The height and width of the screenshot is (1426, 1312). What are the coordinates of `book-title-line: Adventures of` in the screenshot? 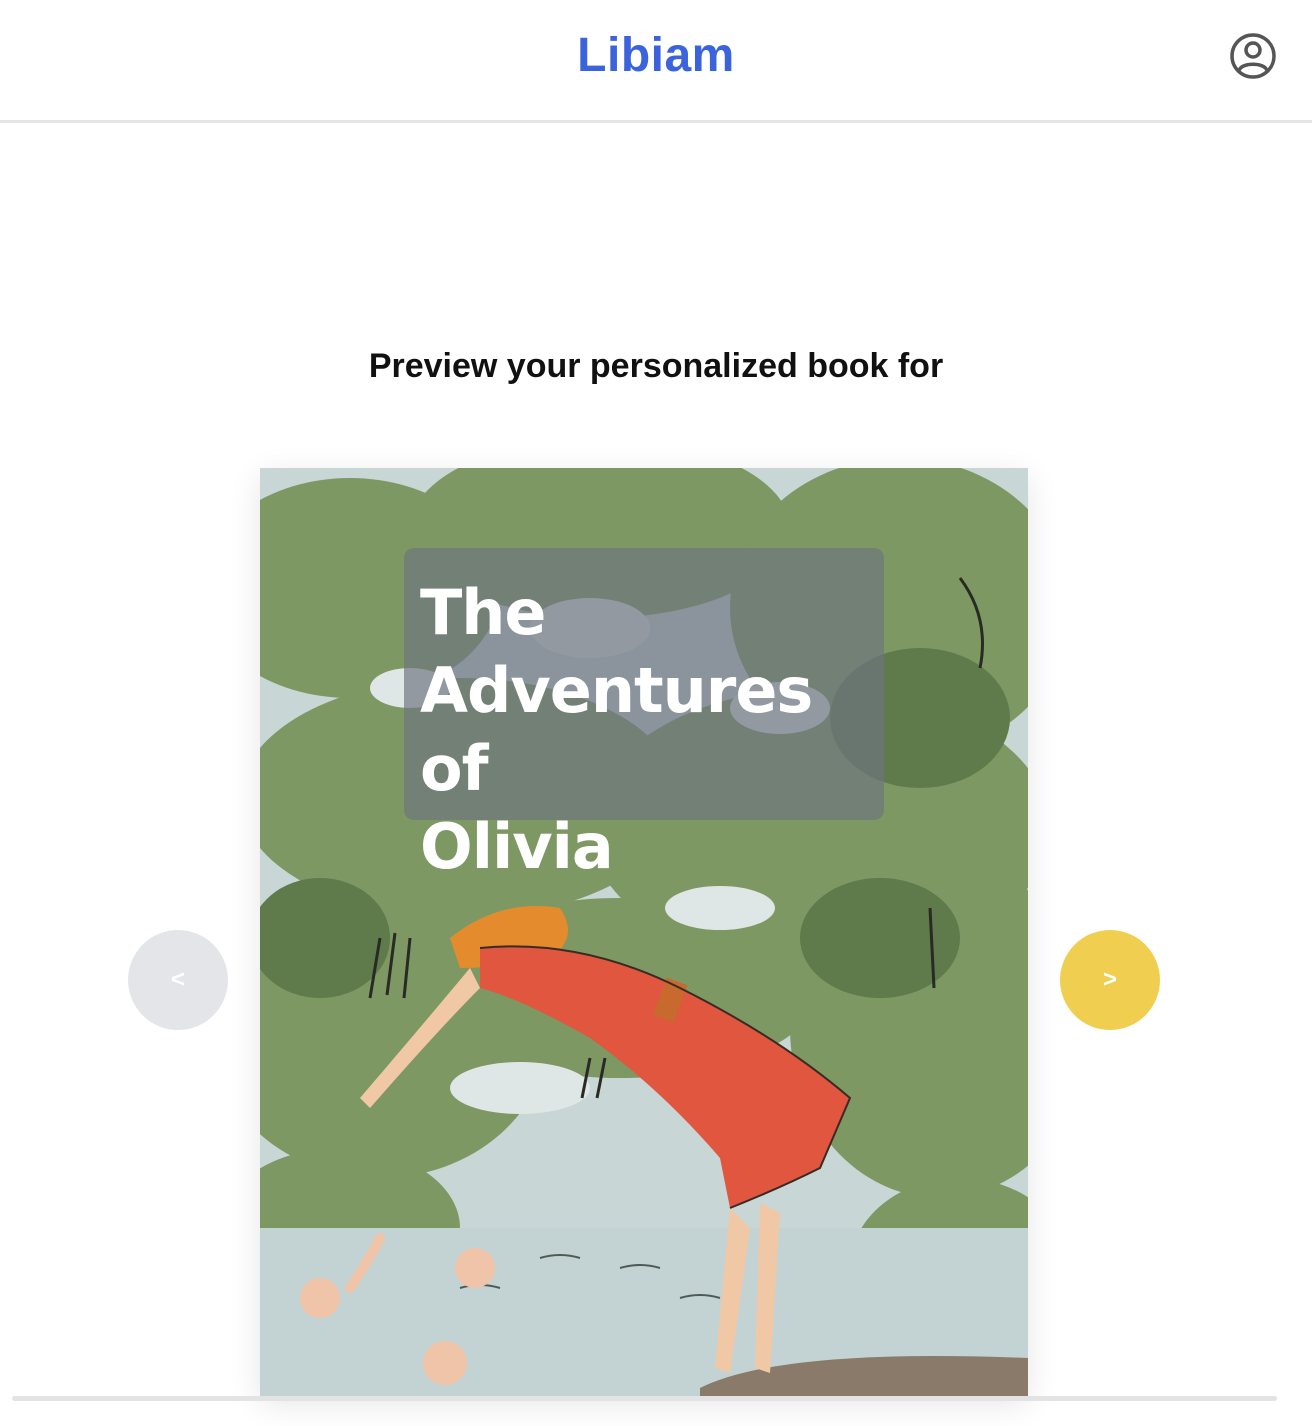 It's located at (616, 729).